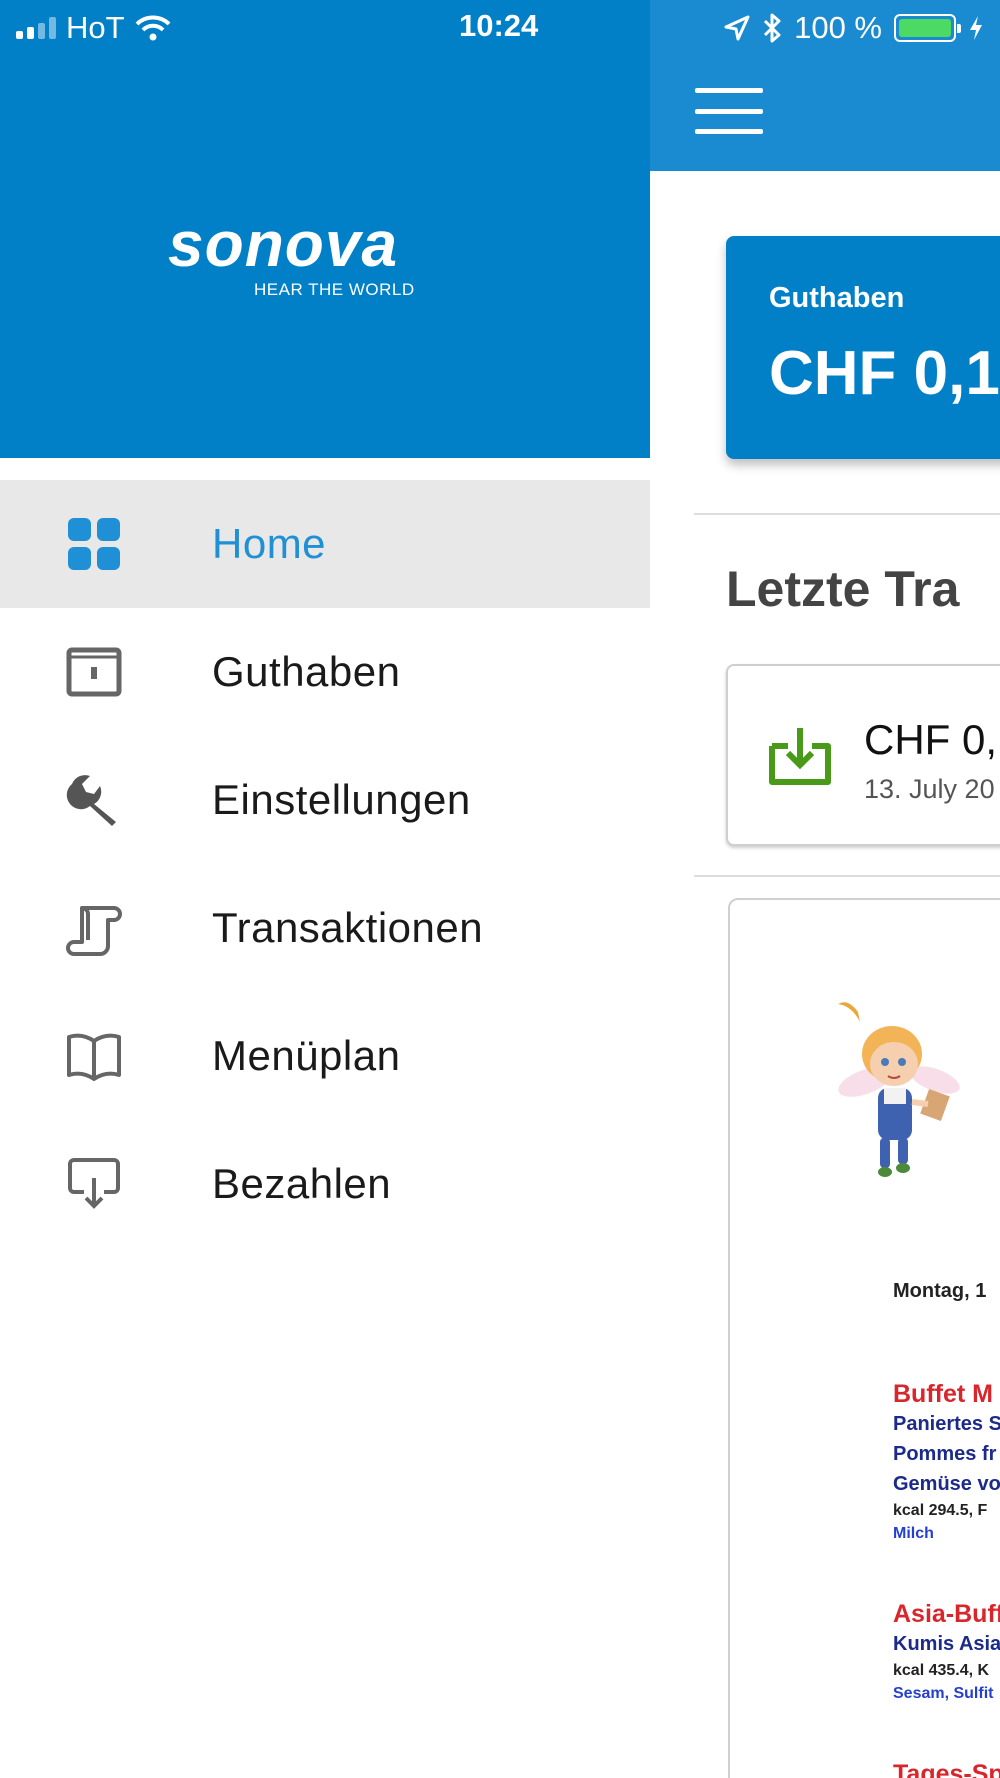 The height and width of the screenshot is (1778, 1000). I want to click on menu-block-heading: Asia-Buff, so click(946, 1614).